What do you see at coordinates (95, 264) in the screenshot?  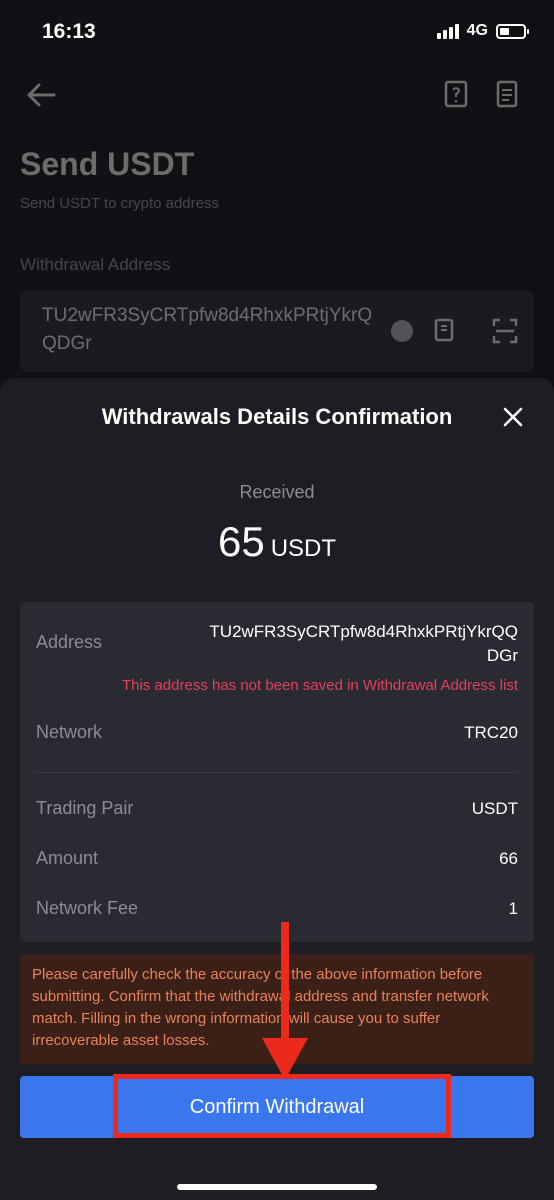 I see `withdrawal-address-label: Withdrawal Address` at bounding box center [95, 264].